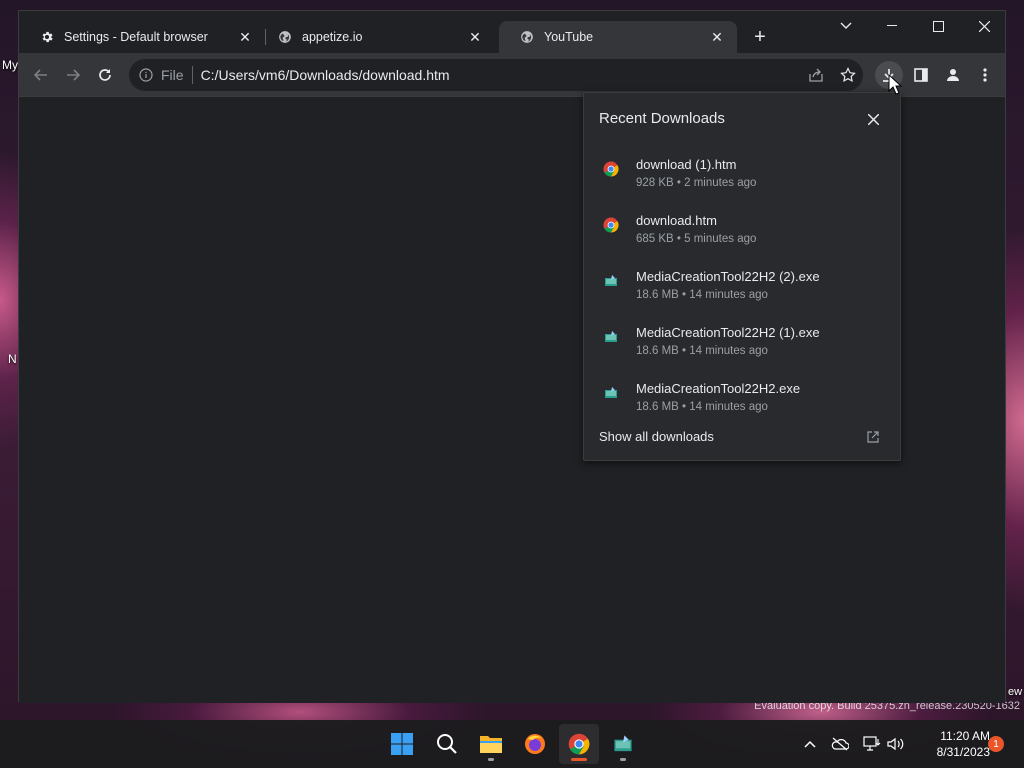  I want to click on side-panel-icon, so click(921, 75).